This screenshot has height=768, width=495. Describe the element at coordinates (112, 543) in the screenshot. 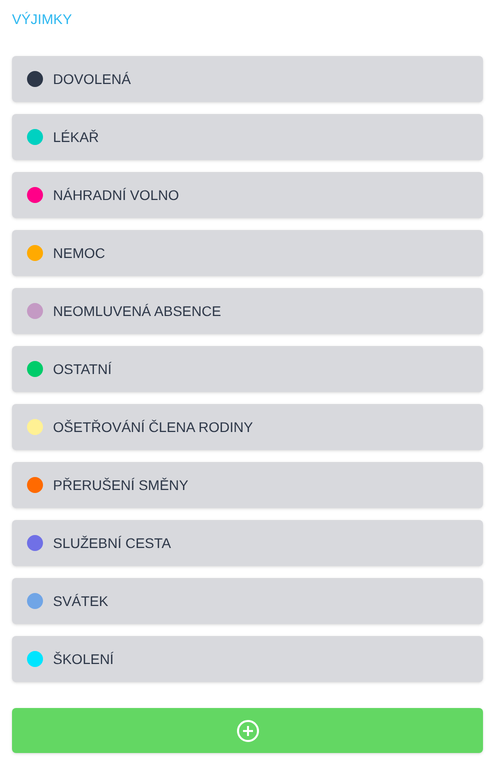

I see `category-label: SLUŽEBNÍ CESTA` at that location.